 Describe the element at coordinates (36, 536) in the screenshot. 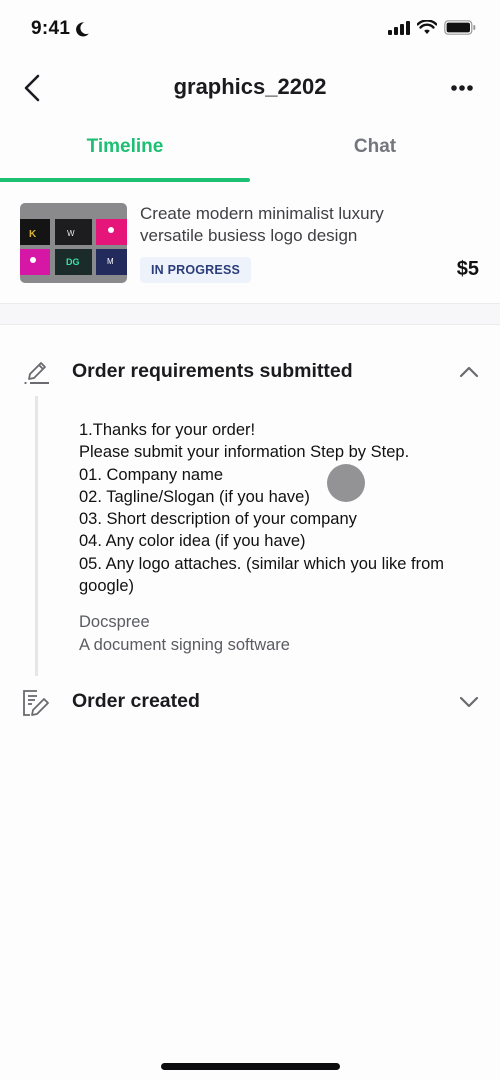

I see `timeline-connector` at that location.